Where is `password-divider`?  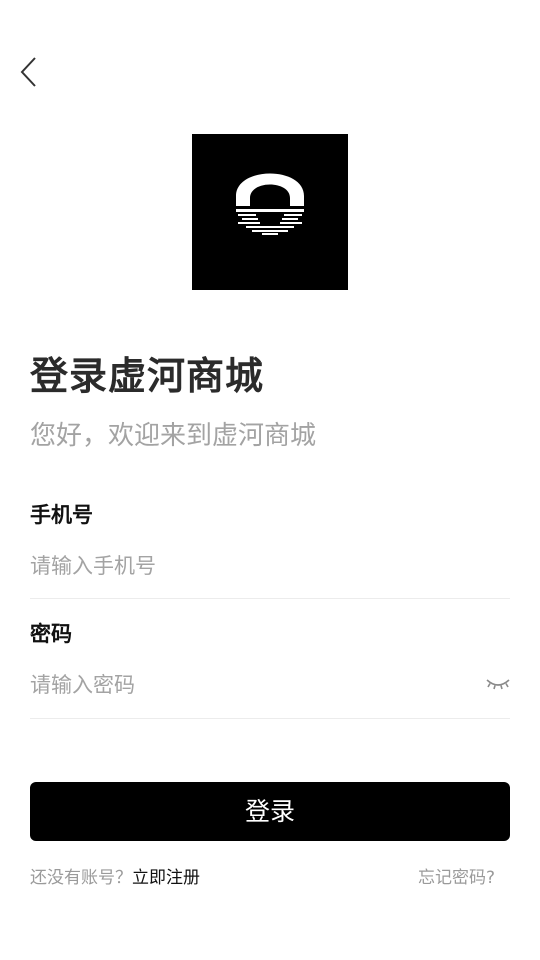
password-divider is located at coordinates (270, 718).